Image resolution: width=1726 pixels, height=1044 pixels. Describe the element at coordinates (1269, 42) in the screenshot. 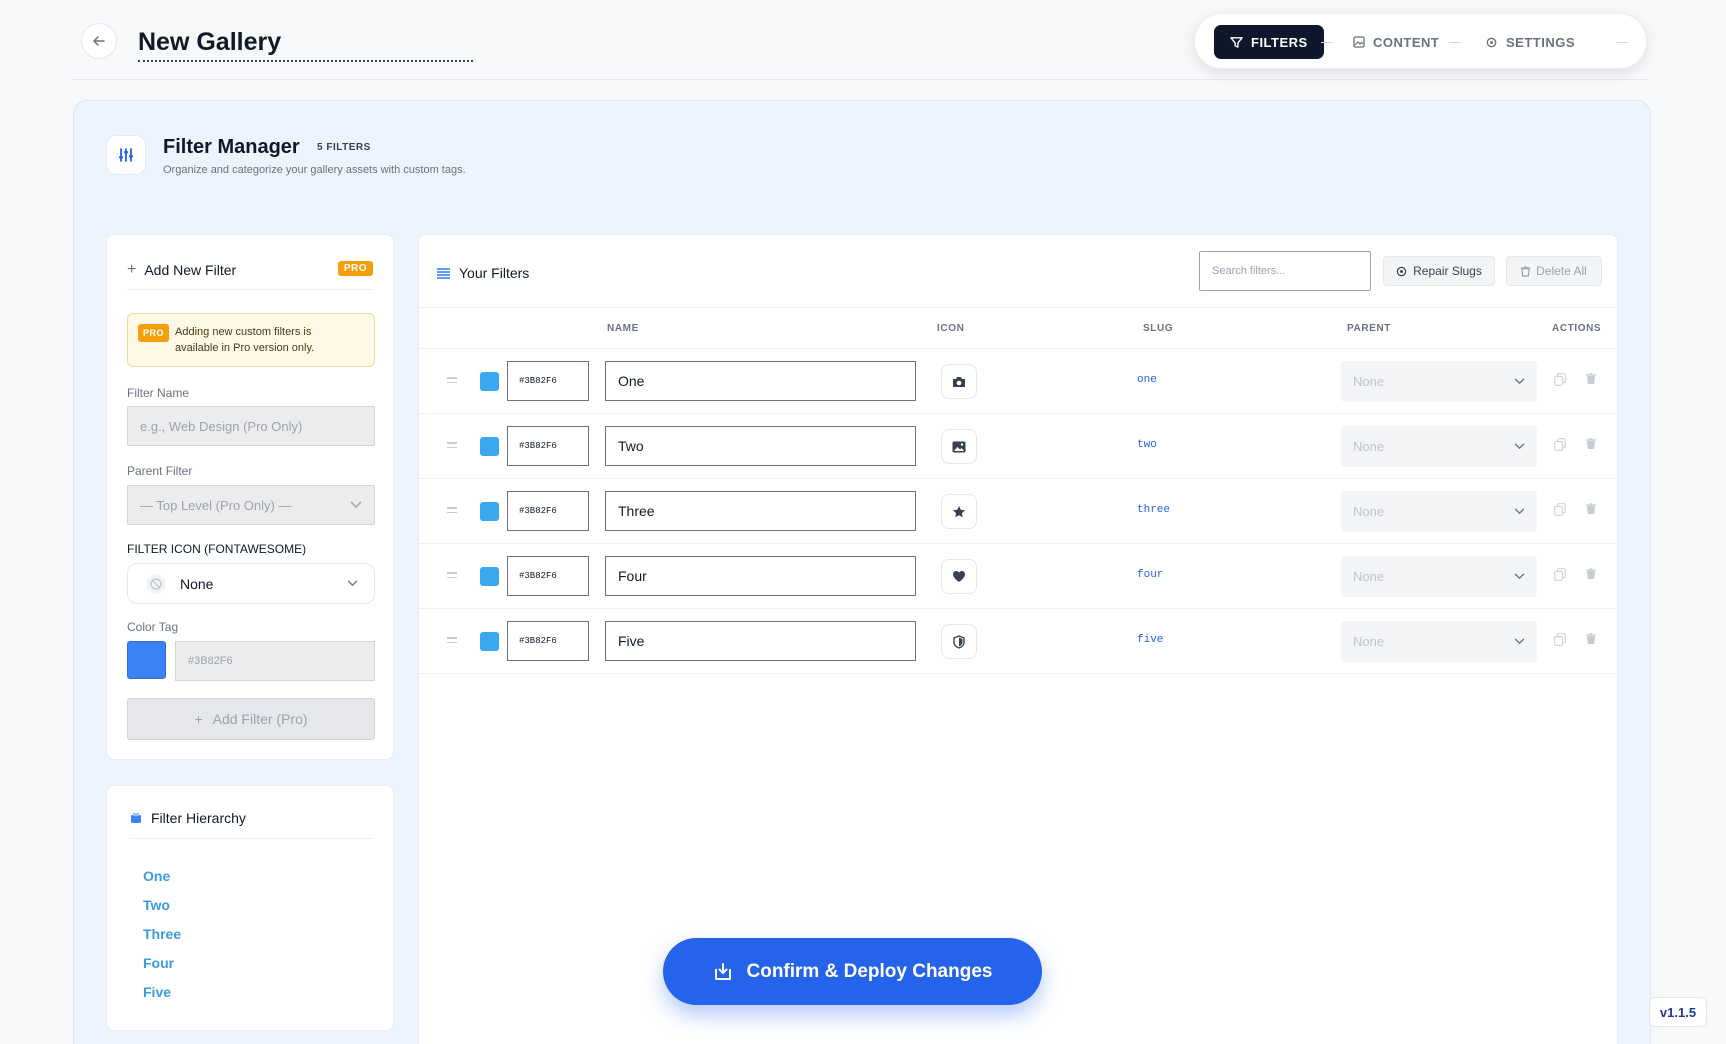

I see `tab-filters: FILTERS` at that location.